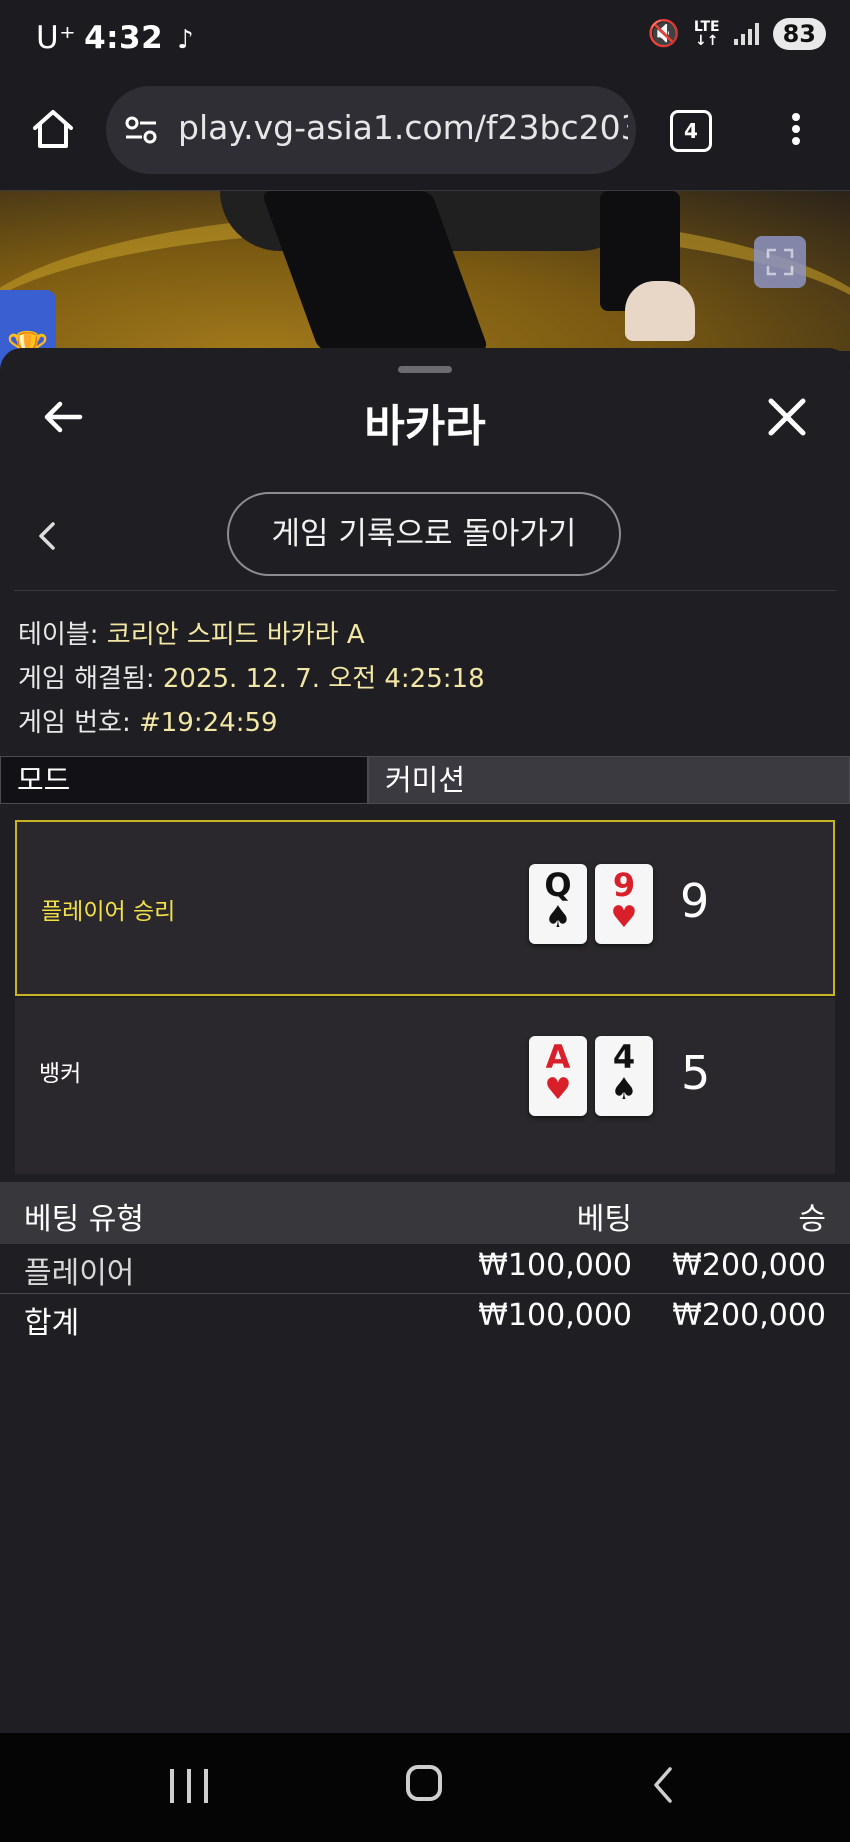 This screenshot has width=850, height=1842. Describe the element at coordinates (787, 417) in the screenshot. I see `close-icon` at that location.